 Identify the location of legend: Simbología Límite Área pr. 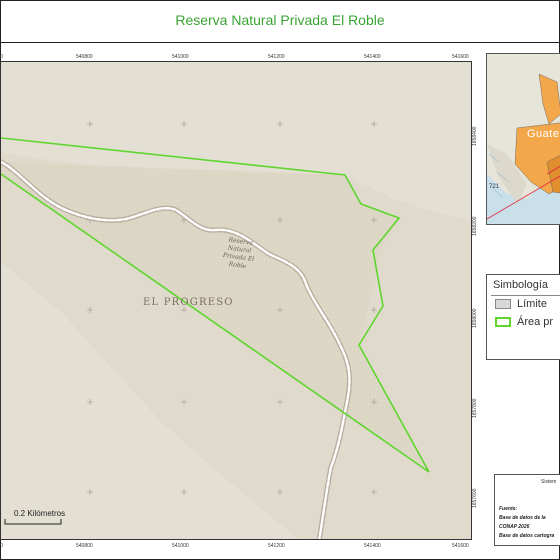
(523, 317).